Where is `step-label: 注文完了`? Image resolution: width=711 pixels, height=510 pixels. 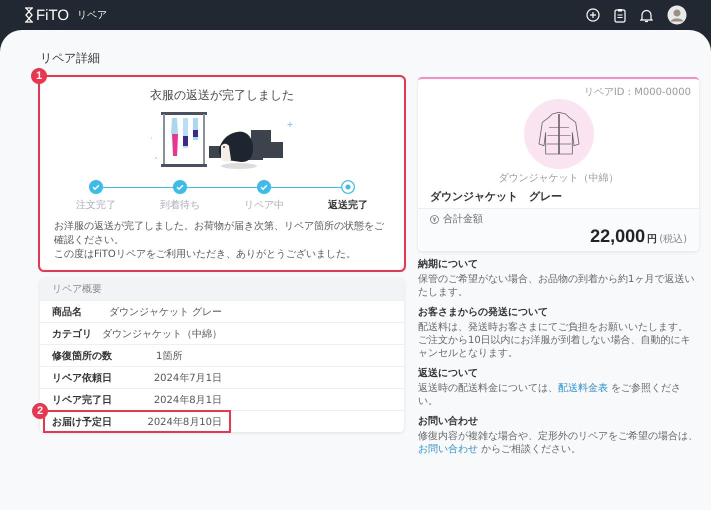
step-label: 注文完了 is located at coordinates (96, 205).